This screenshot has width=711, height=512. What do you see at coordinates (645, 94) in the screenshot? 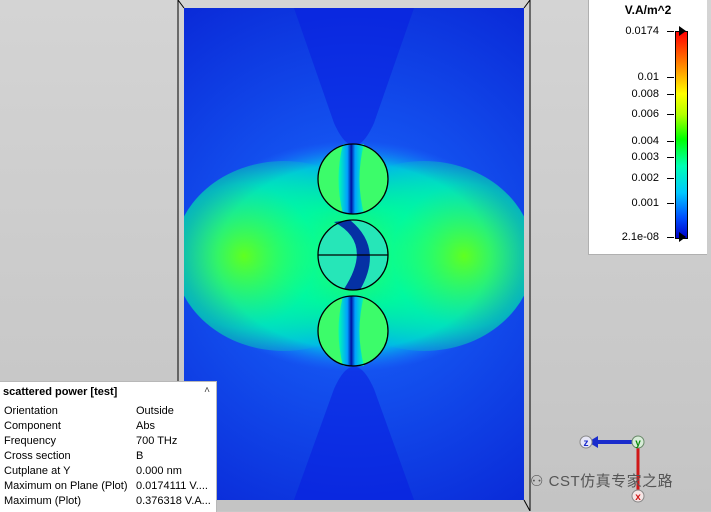
I see `legend-tick-label: 0.008` at bounding box center [645, 94].